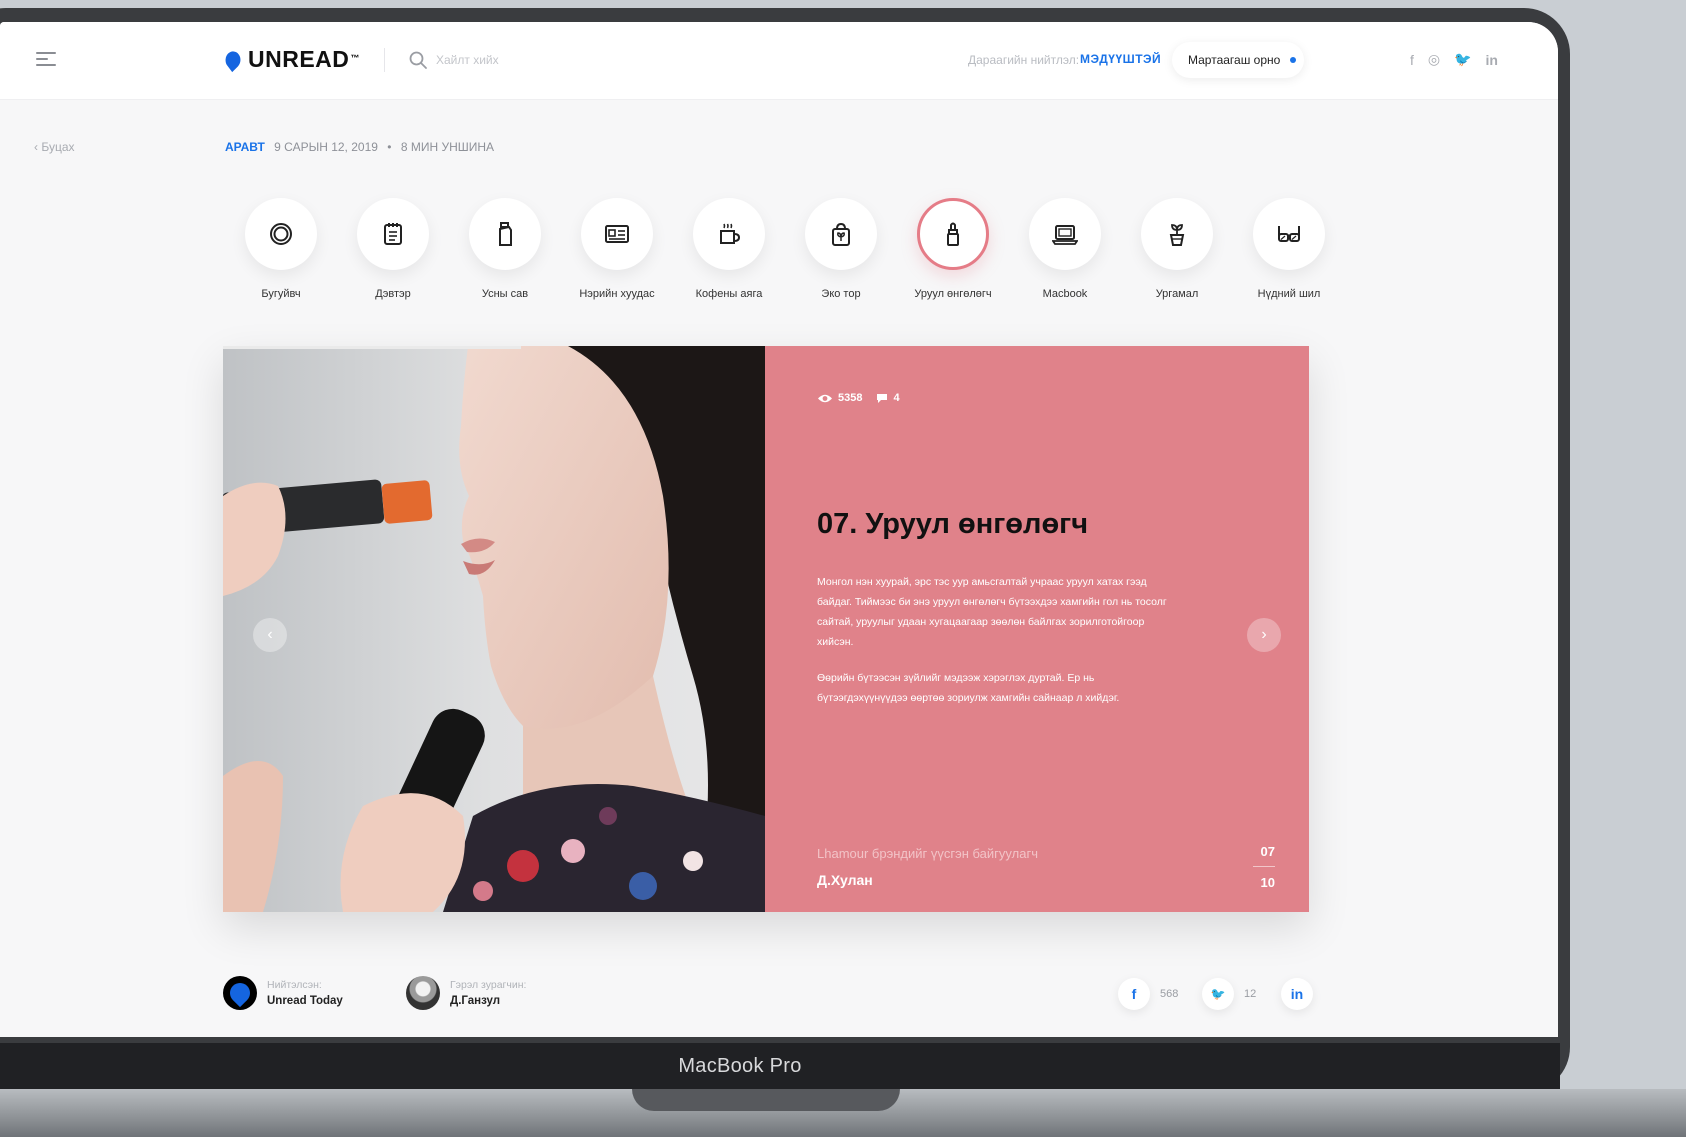  I want to click on share-twitter: 🐦 12, so click(1229, 994).